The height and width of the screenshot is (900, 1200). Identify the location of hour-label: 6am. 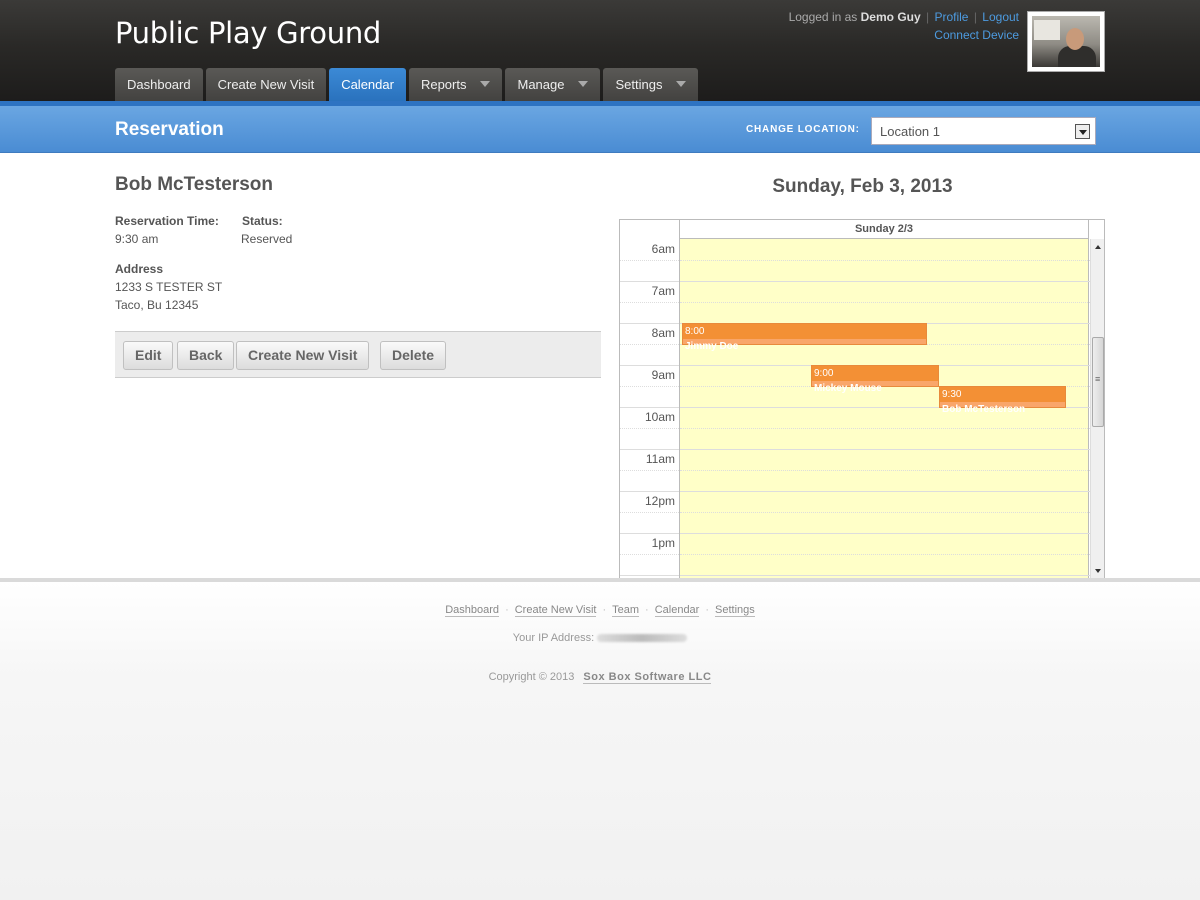
(663, 249).